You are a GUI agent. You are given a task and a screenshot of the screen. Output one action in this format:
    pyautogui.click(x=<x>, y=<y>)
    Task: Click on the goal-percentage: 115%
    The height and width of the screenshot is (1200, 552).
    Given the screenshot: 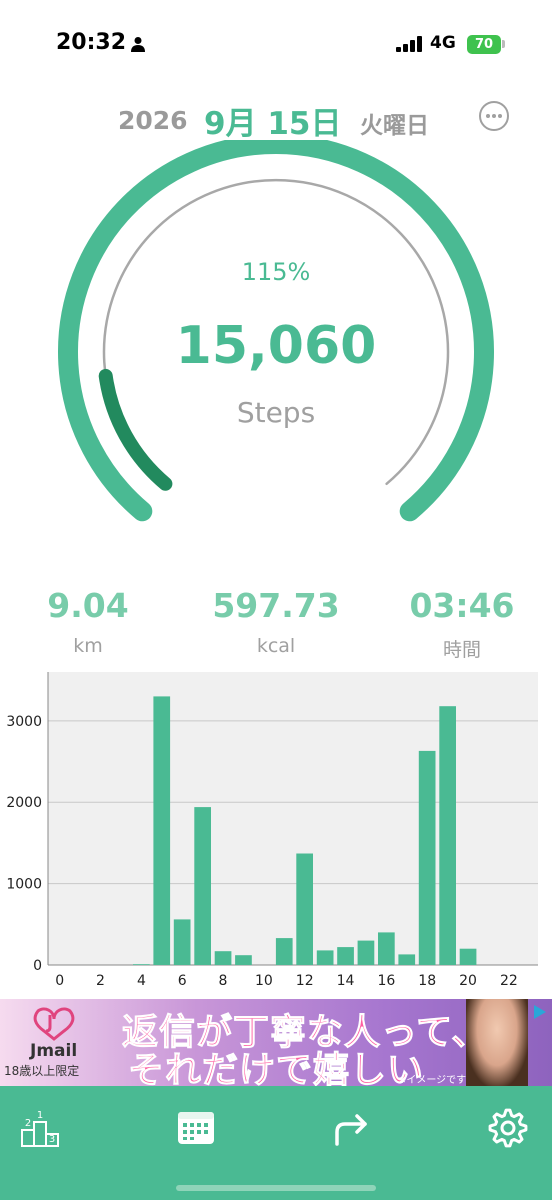 What is the action you would take?
    pyautogui.click(x=276, y=272)
    